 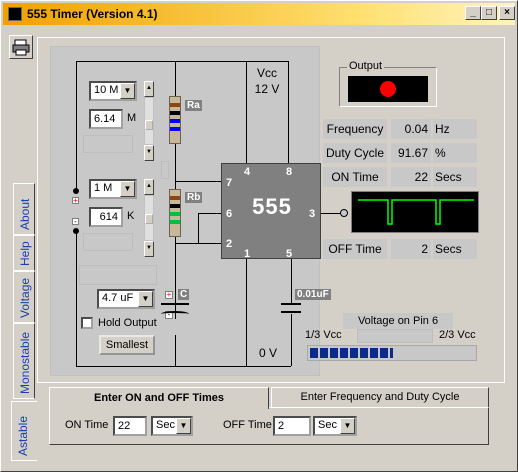 I want to click on ra-label: Ra, so click(x=193, y=105).